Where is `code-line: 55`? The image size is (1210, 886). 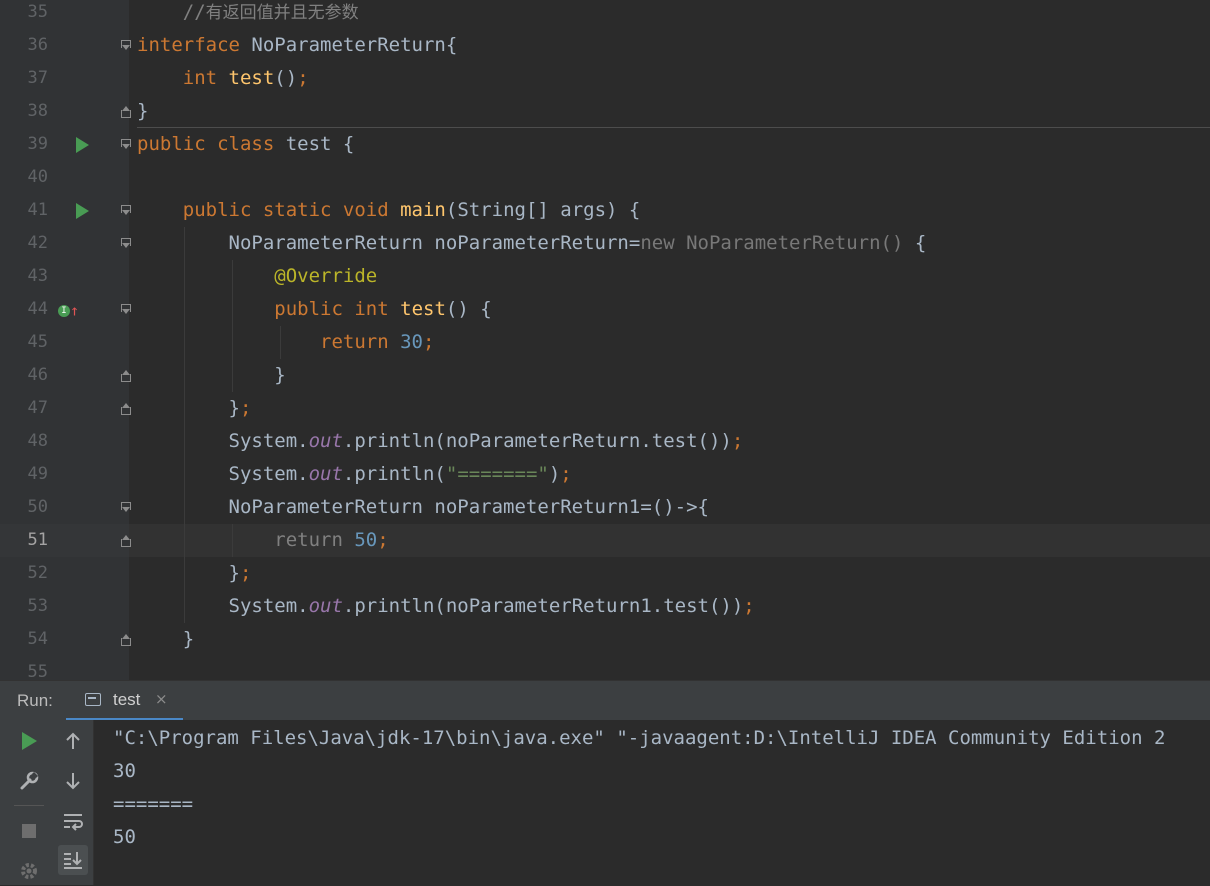
code-line: 55 is located at coordinates (605, 668).